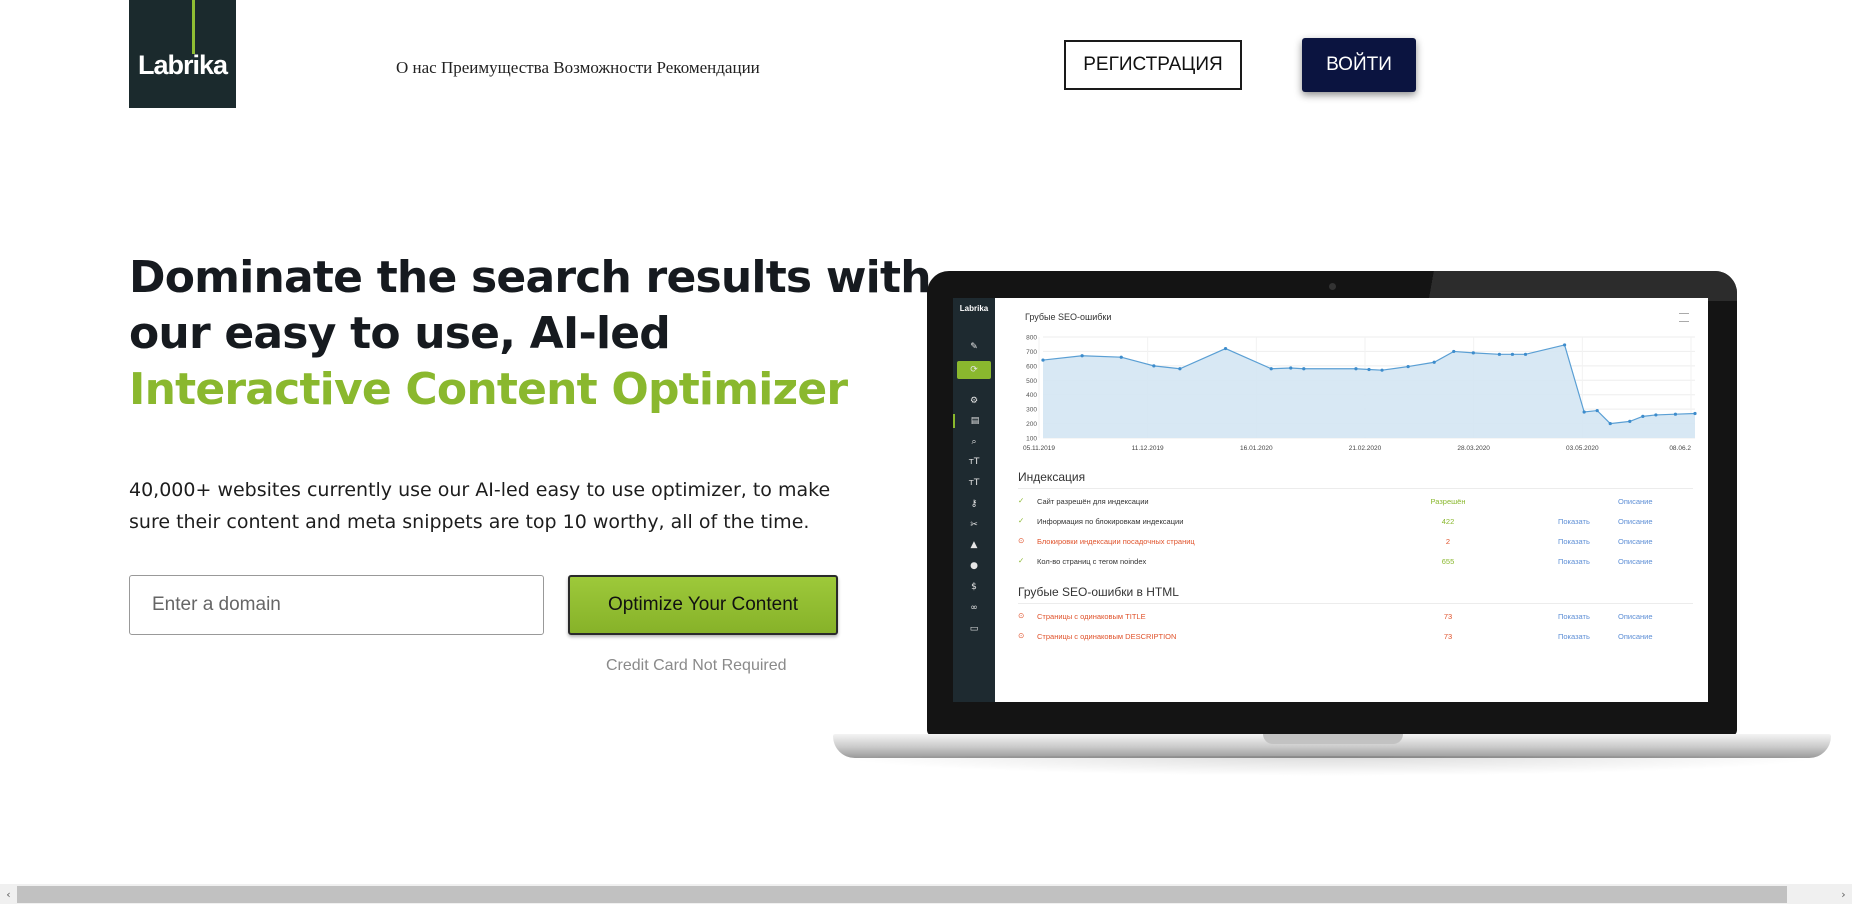 The image size is (1852, 904). I want to click on hero-headline-line3: Interactive Content Optimizer, so click(488, 389).